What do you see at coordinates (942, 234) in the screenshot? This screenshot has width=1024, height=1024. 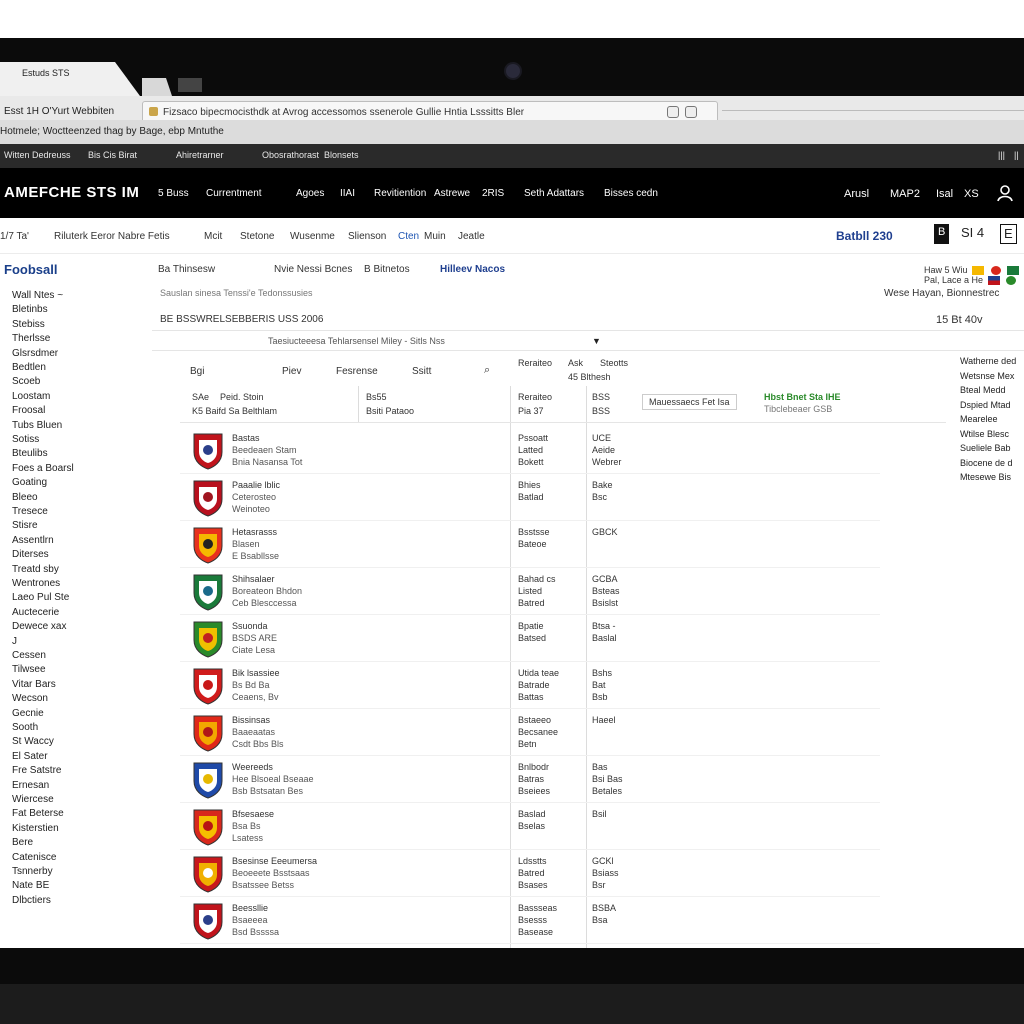 I see `score-box-dark: B` at bounding box center [942, 234].